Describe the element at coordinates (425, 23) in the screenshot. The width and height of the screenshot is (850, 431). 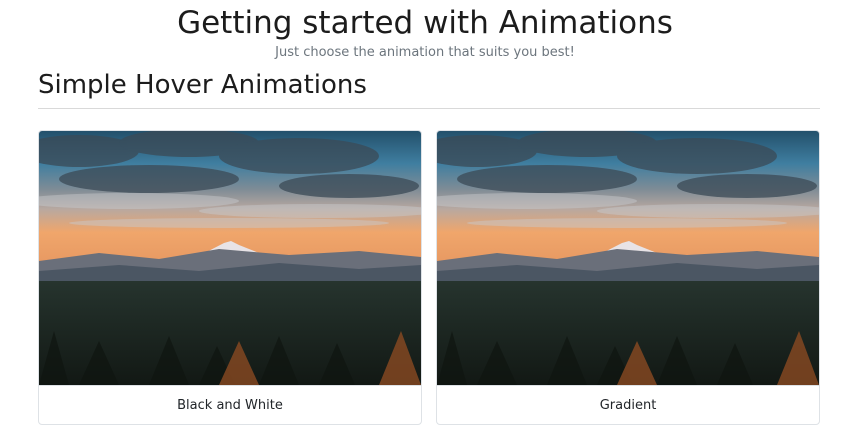
I see `page-title: Getting started with Animations` at that location.